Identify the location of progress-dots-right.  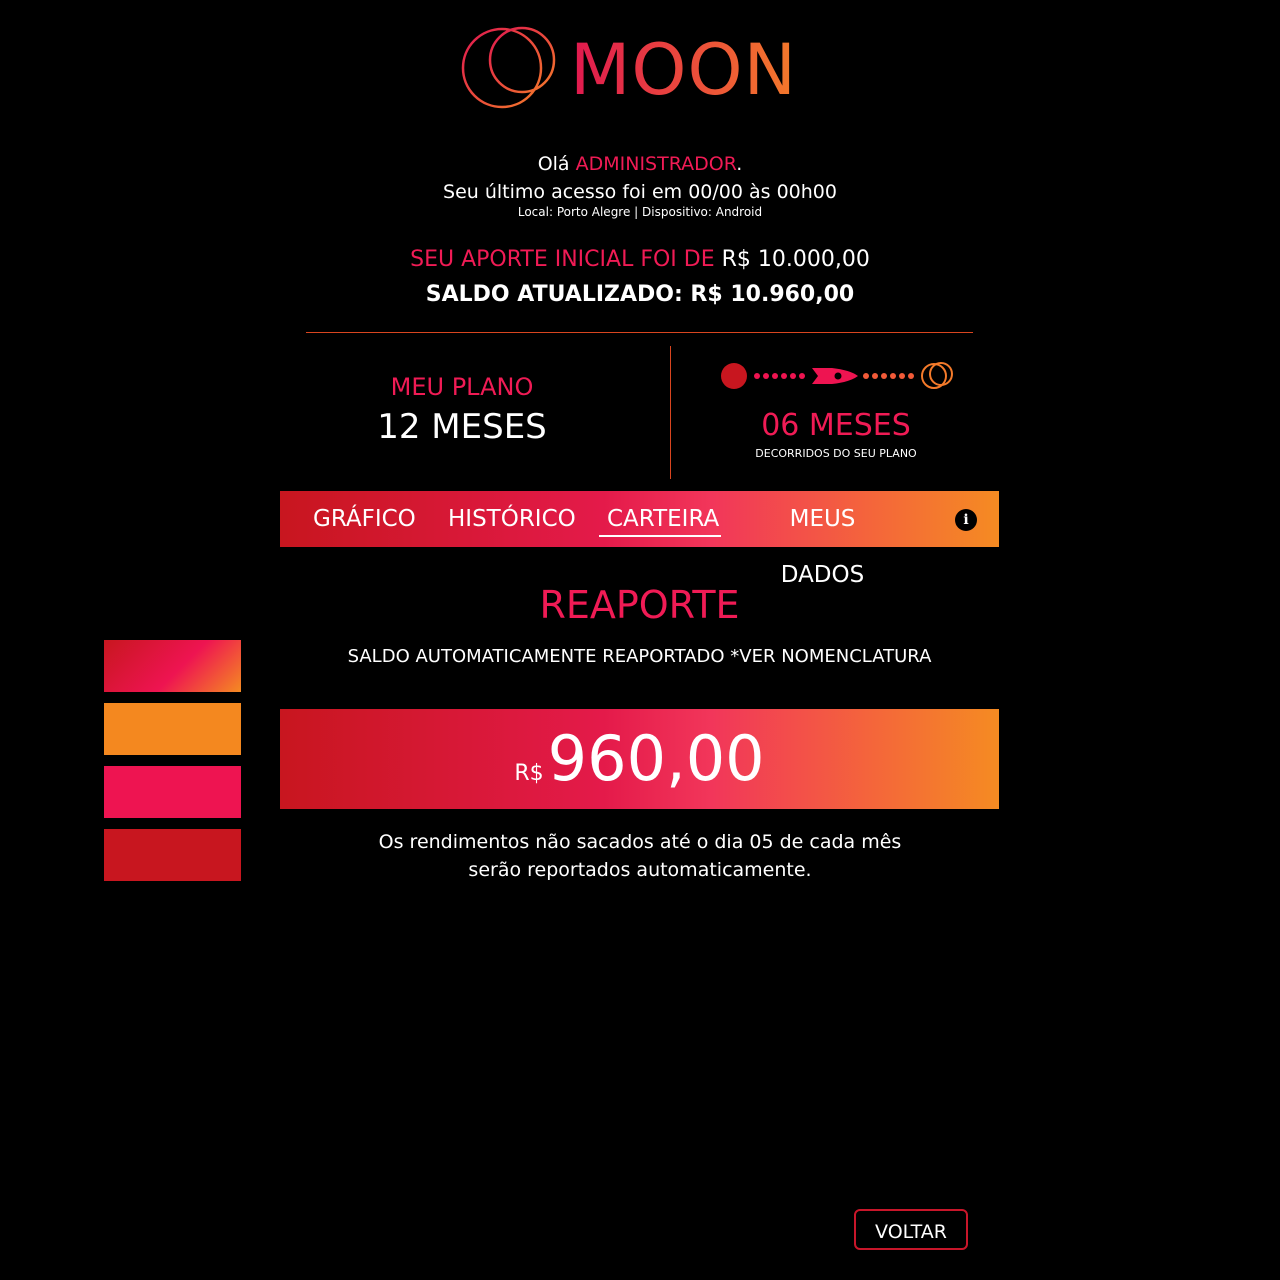
(888, 376).